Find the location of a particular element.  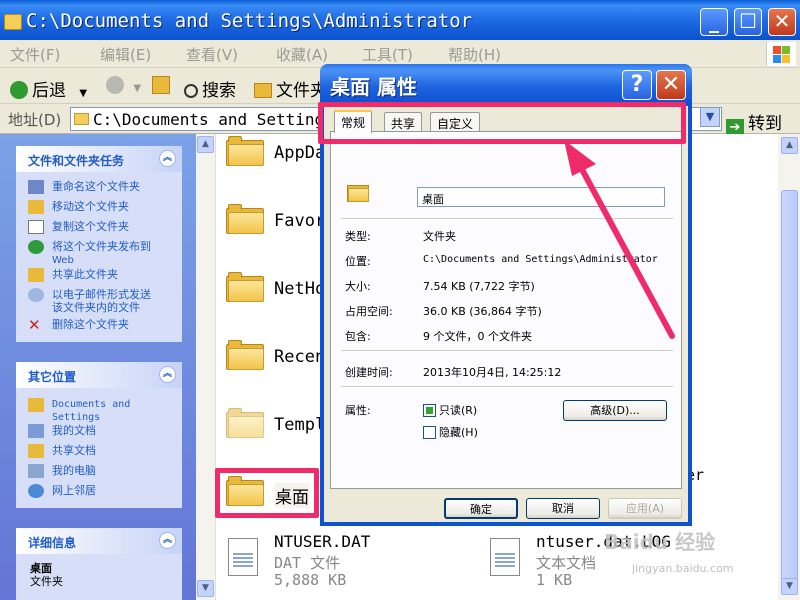

forward-button: ▼ is located at coordinates (123, 86).